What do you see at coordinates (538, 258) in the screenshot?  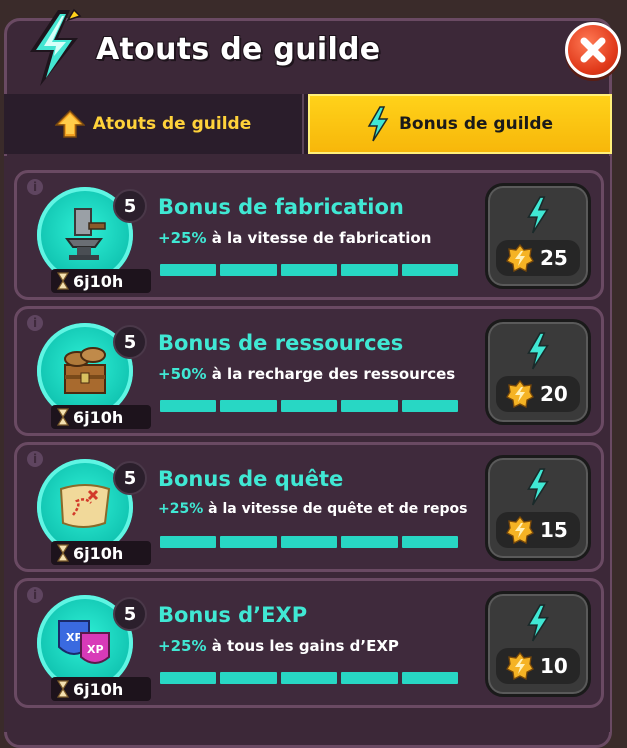 I see `cost-pill: 25` at bounding box center [538, 258].